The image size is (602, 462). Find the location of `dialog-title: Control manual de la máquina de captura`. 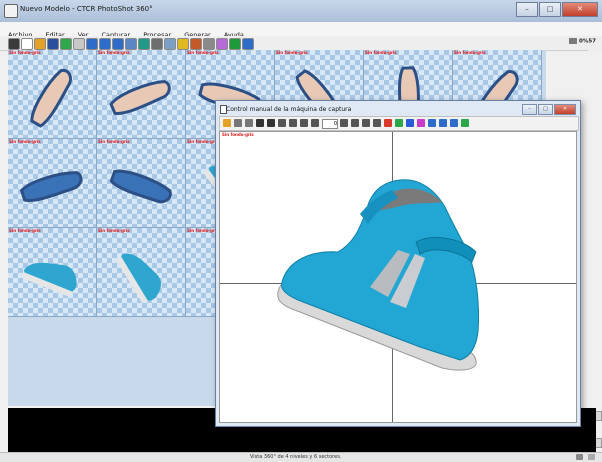

dialog-title: Control manual de la máquina de captura is located at coordinates (289, 109).